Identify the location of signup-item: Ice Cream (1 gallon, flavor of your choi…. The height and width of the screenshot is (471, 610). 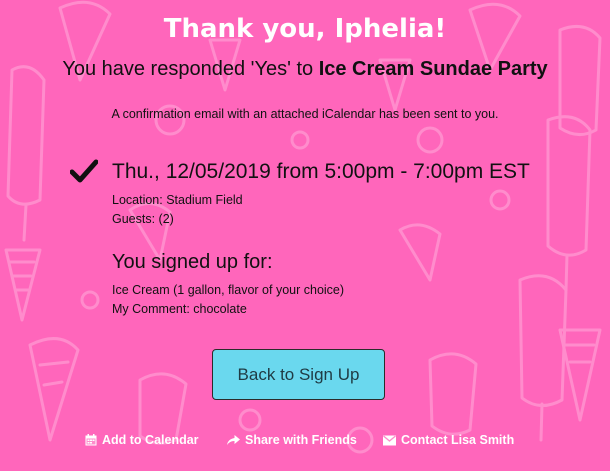
(228, 290).